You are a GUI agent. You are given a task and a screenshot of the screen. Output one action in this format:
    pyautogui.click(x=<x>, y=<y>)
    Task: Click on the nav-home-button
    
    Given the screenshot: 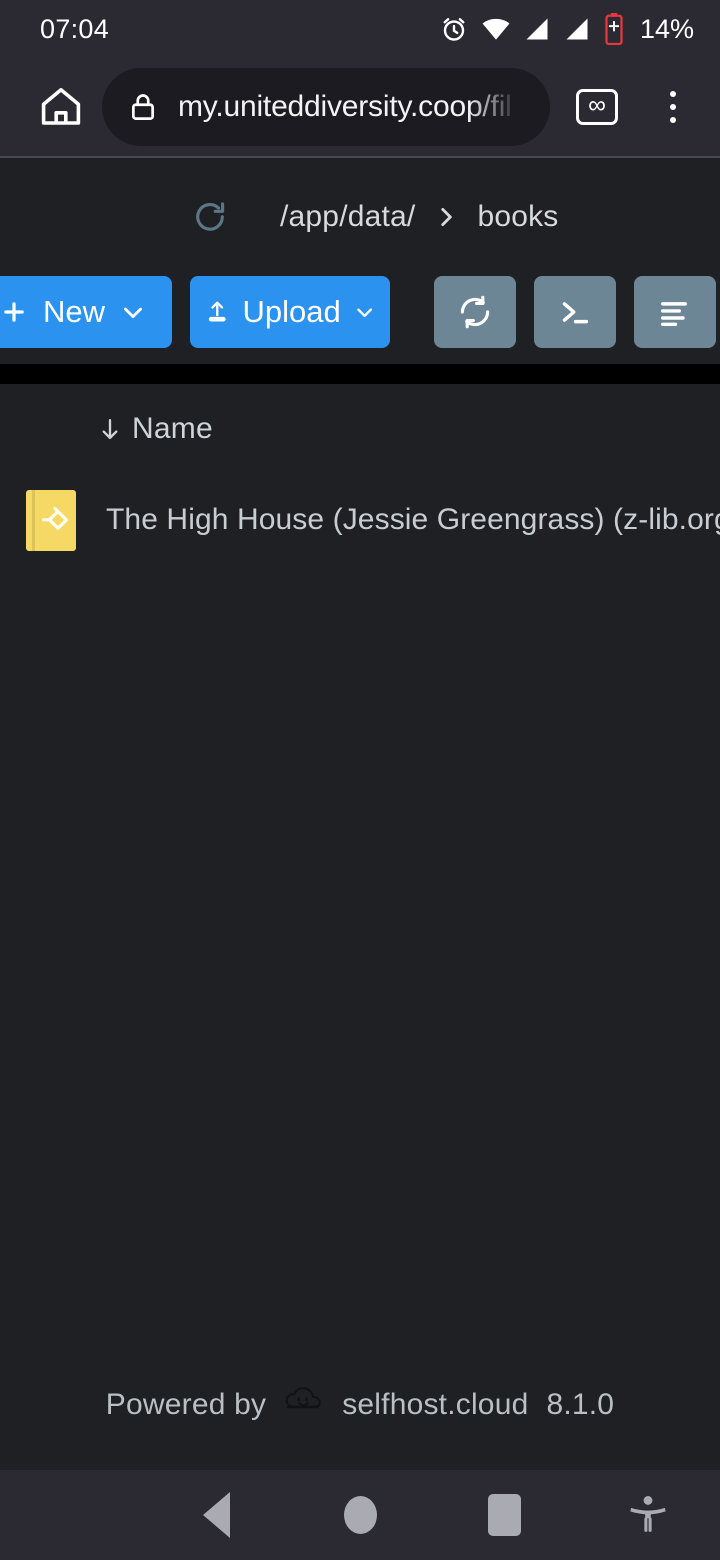 What is the action you would take?
    pyautogui.click(x=360, y=1515)
    